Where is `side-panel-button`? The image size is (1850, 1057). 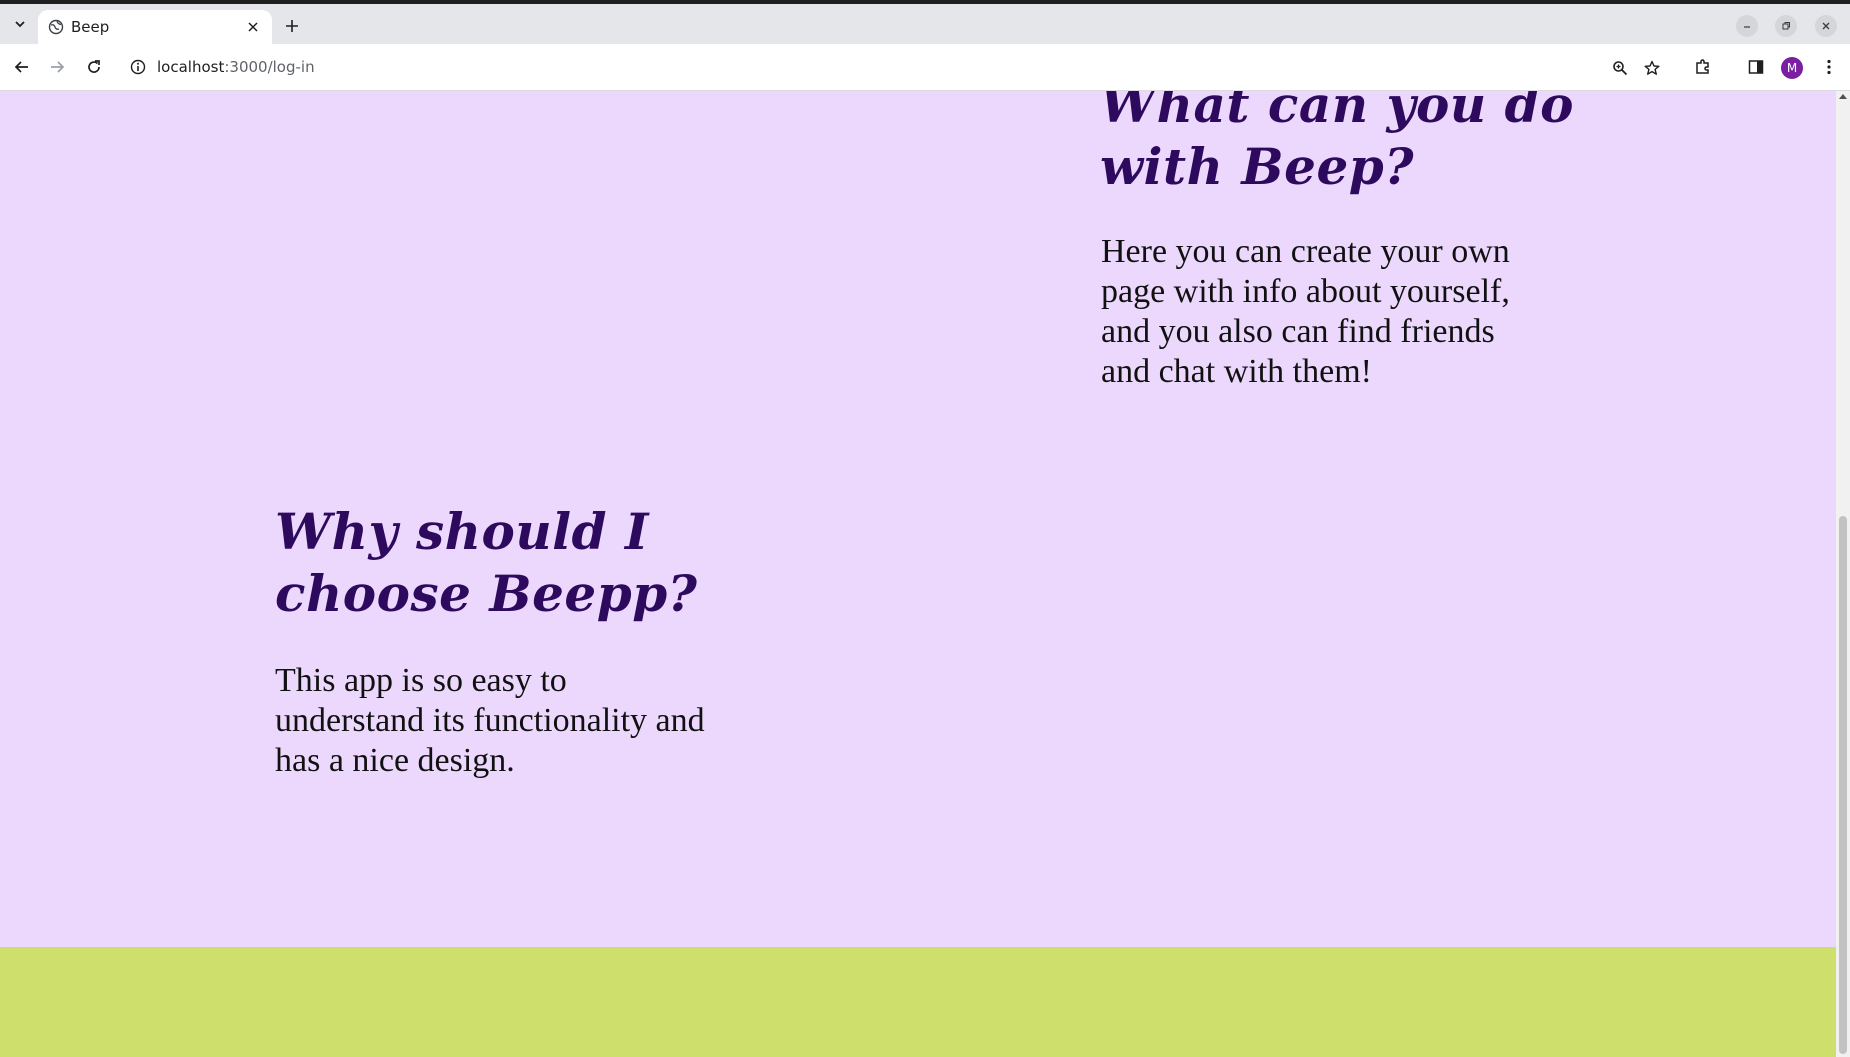 side-panel-button is located at coordinates (1756, 67).